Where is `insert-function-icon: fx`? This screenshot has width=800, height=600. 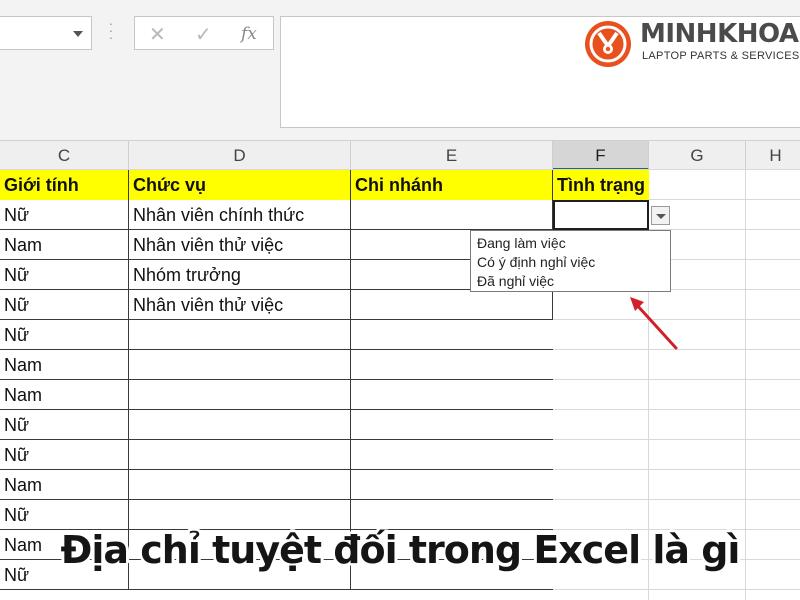 insert-function-icon: fx is located at coordinates (249, 34).